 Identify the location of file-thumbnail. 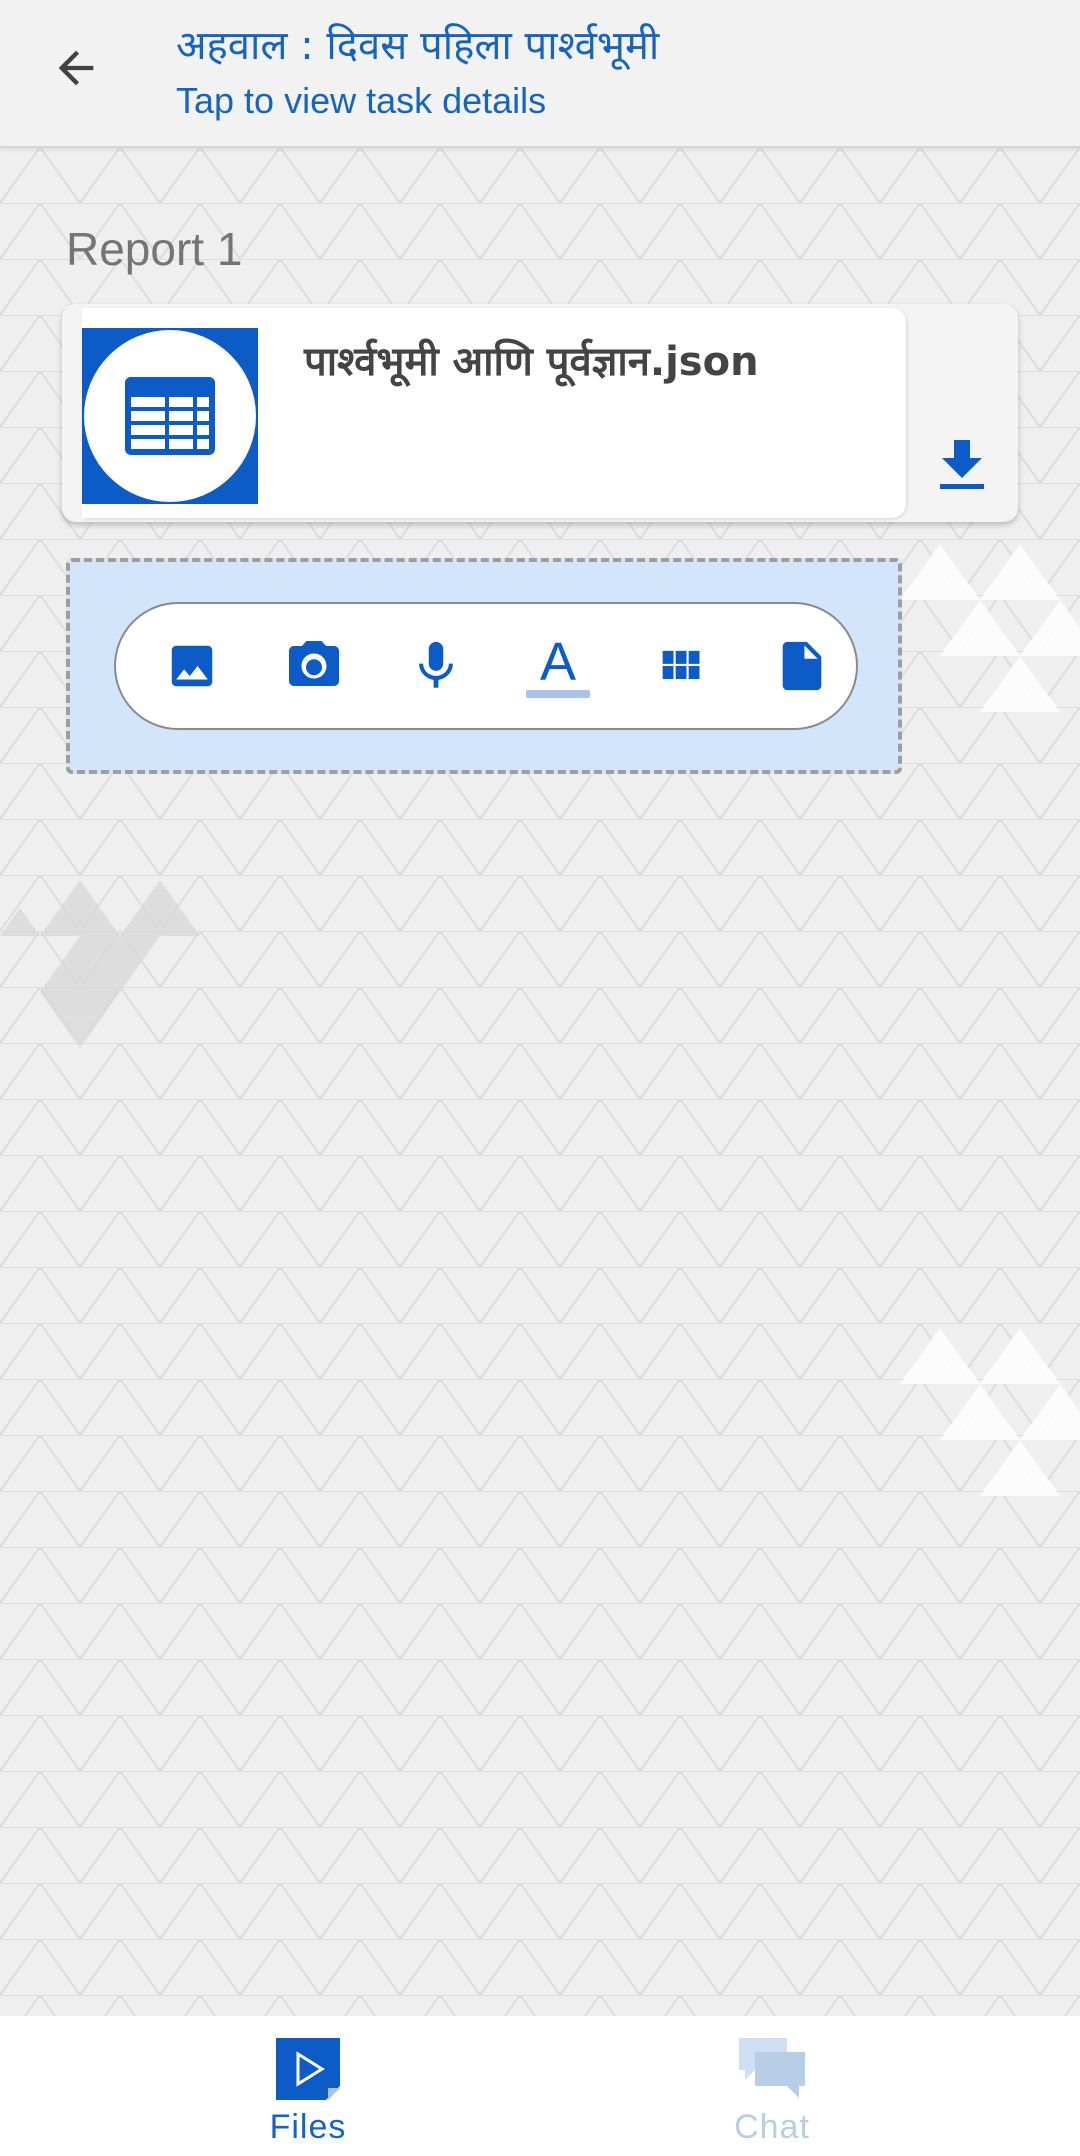
(170, 416).